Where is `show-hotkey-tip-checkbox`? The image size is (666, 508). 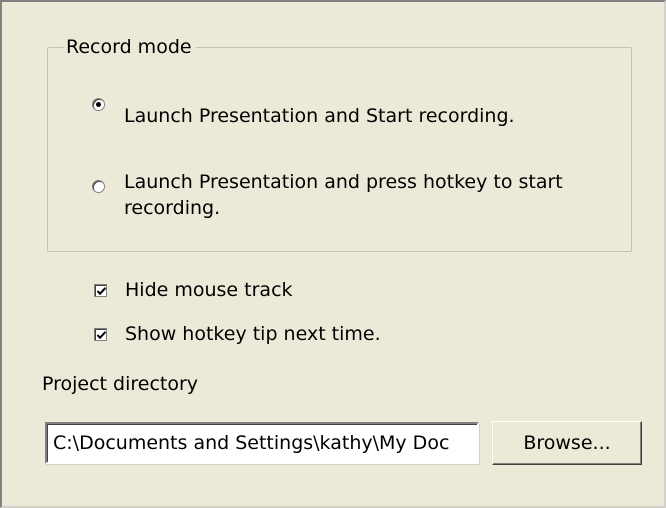 show-hotkey-tip-checkbox is located at coordinates (100, 334).